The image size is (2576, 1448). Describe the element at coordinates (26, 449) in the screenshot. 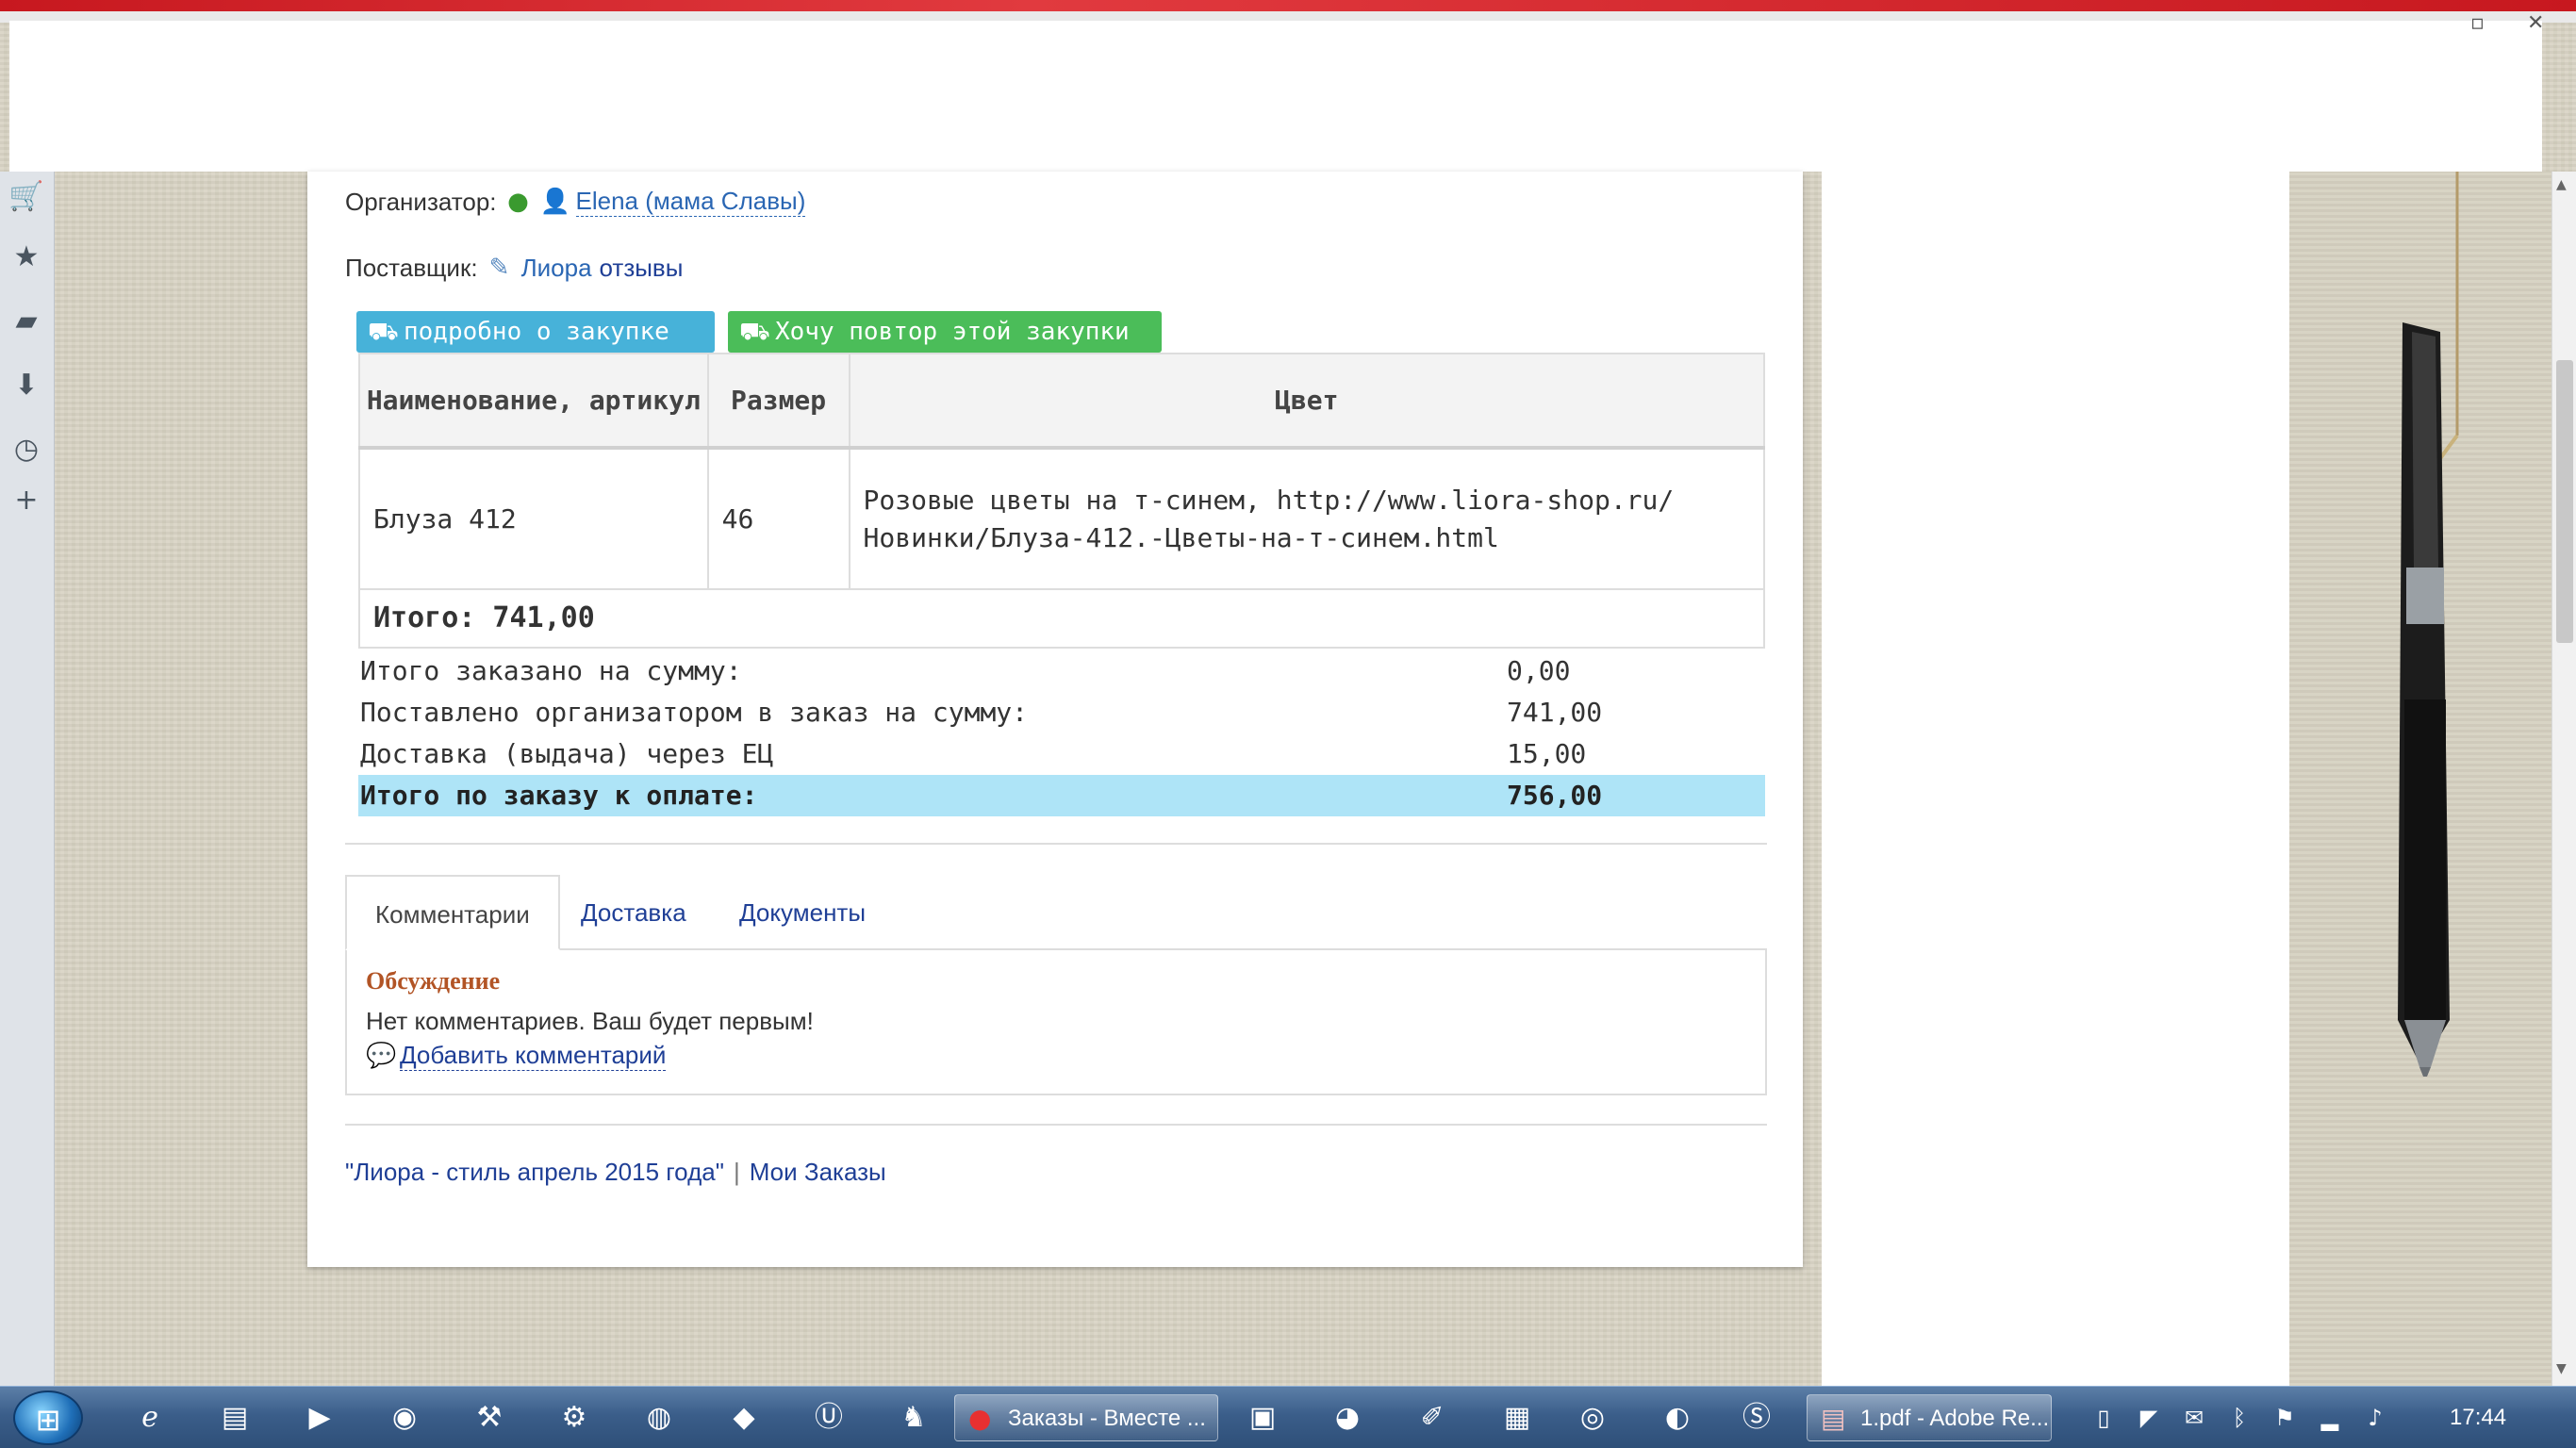

I see `history-icon: ◷` at that location.